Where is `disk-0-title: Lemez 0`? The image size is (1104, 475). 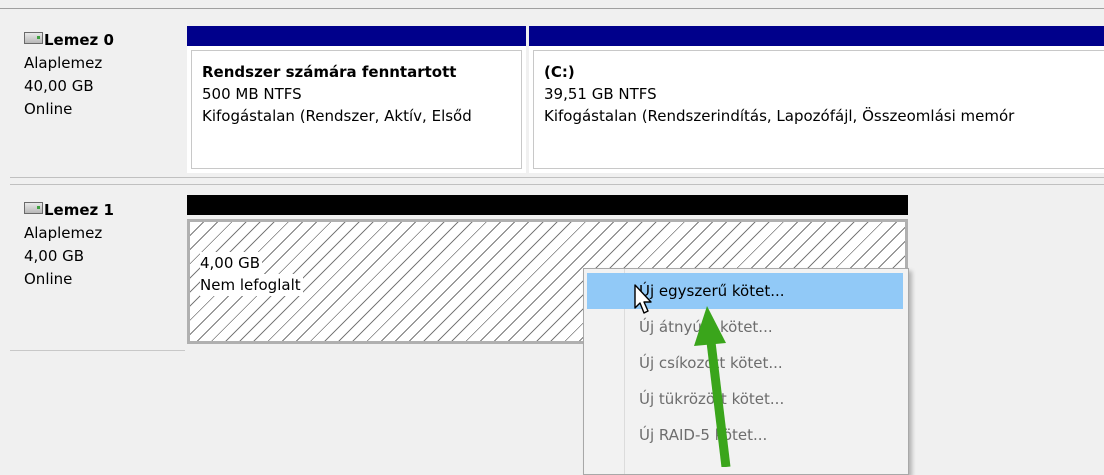
disk-0-title: Lemez 0 is located at coordinates (79, 40).